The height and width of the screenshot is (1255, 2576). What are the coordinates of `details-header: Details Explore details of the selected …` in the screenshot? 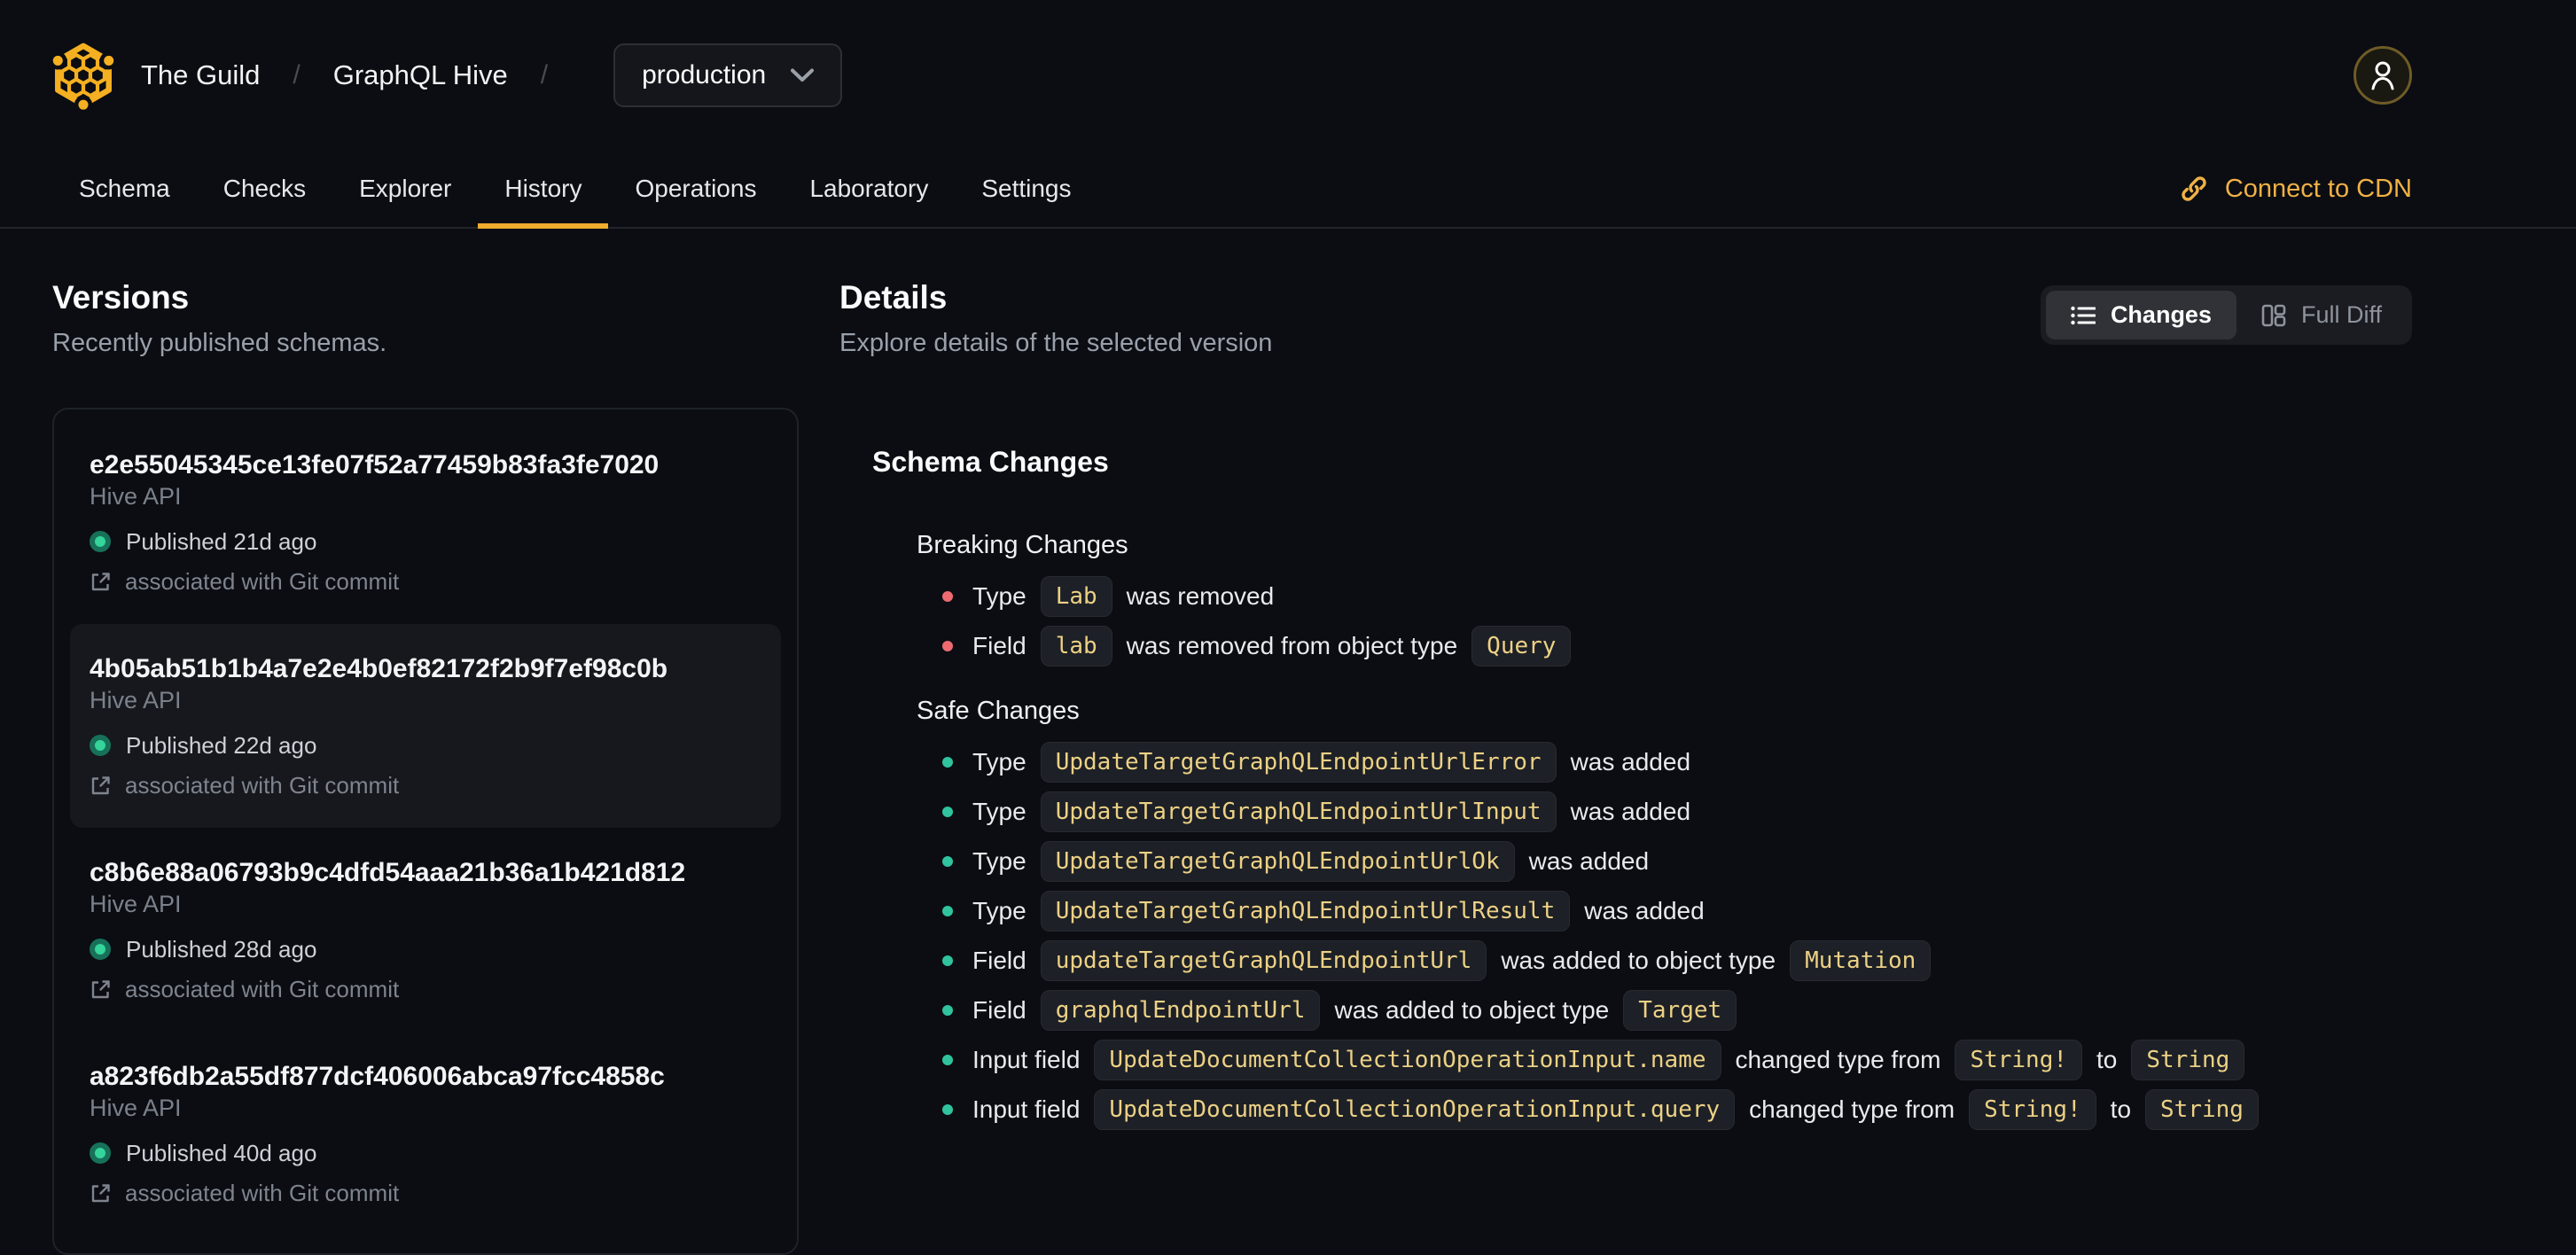 It's located at (1625, 318).